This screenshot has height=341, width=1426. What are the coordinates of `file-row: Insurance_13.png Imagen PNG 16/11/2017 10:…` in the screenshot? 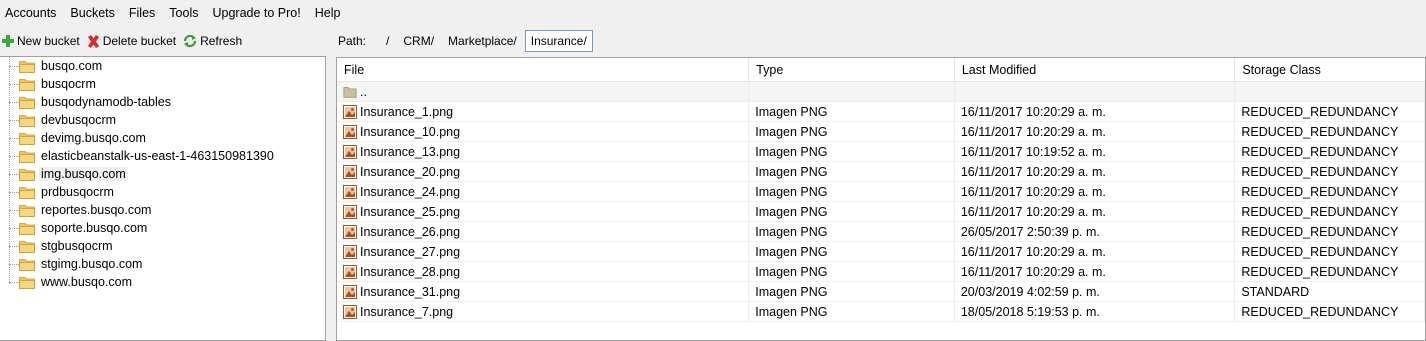 It's located at (881, 151).